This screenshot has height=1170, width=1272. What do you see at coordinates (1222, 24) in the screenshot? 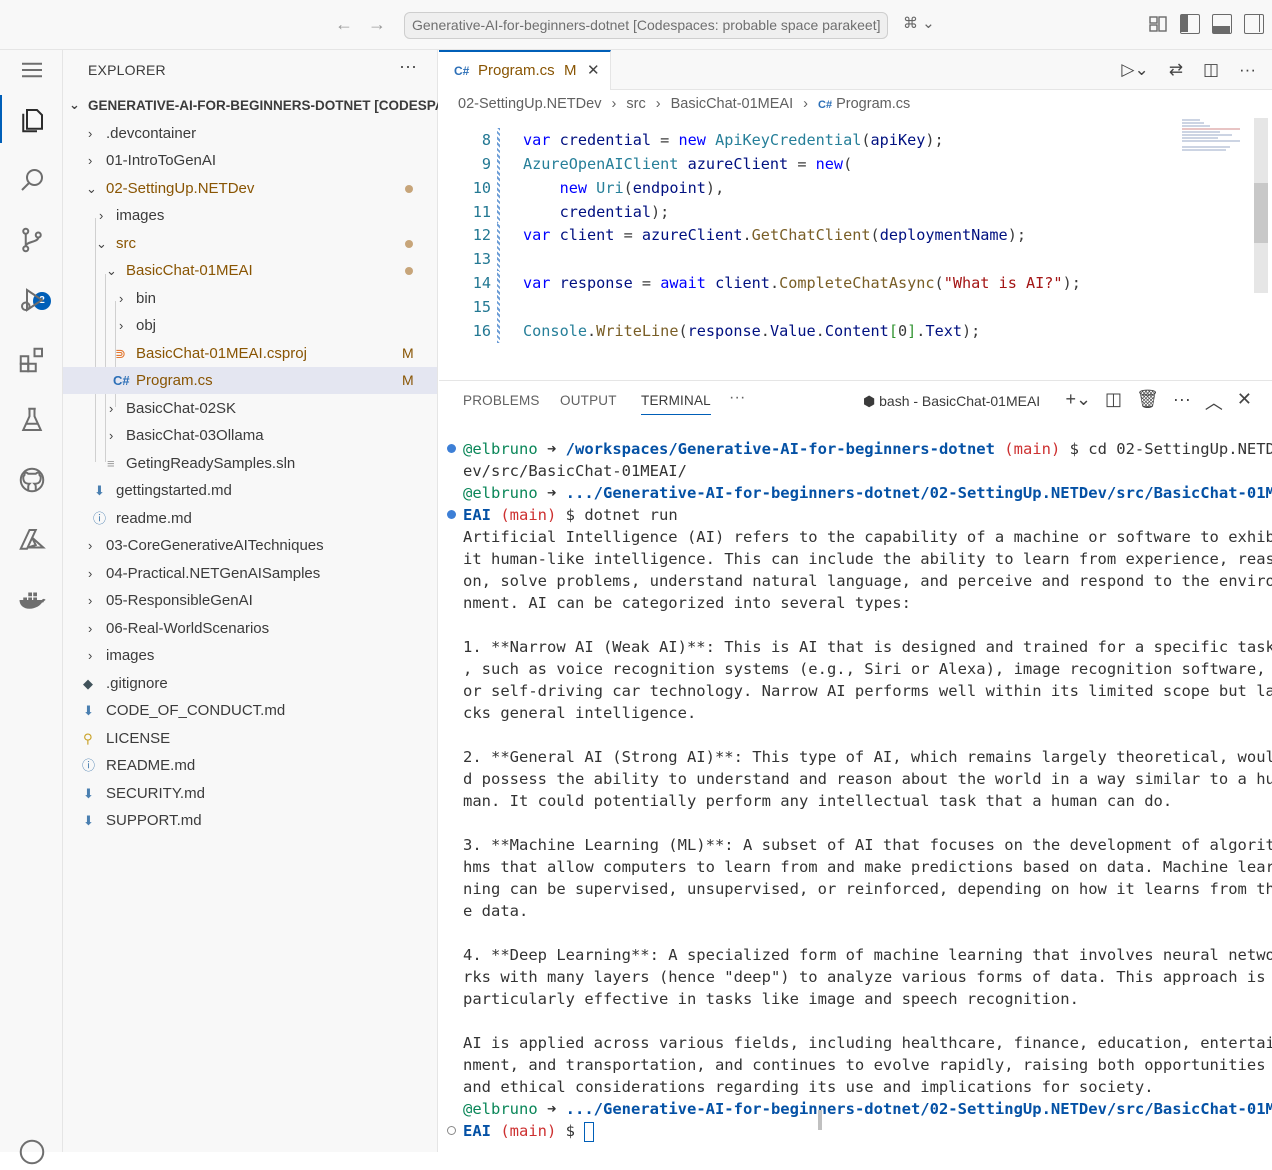
I see `toggle-panel-icon` at bounding box center [1222, 24].